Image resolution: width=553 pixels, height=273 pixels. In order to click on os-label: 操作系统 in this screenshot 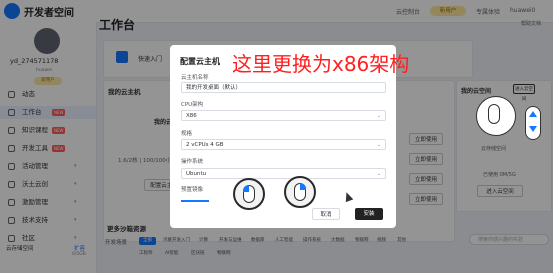, I will do `click(192, 162)`.